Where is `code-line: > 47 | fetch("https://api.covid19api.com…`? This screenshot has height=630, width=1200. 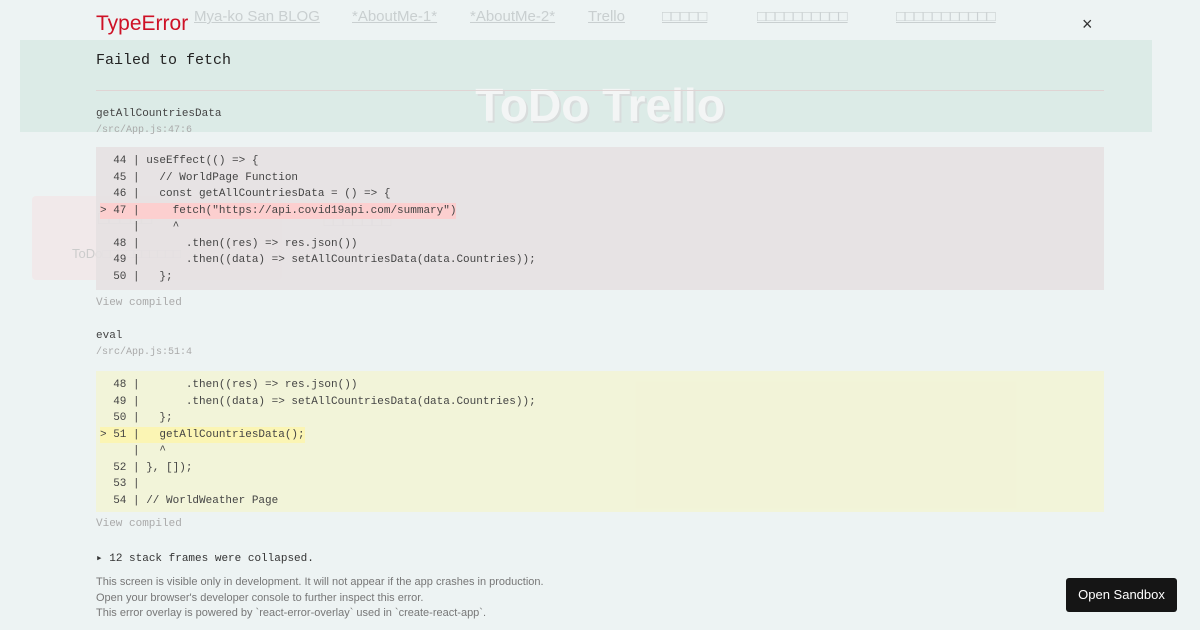 code-line: > 47 | fetch("https://api.covid19api.com… is located at coordinates (600, 210).